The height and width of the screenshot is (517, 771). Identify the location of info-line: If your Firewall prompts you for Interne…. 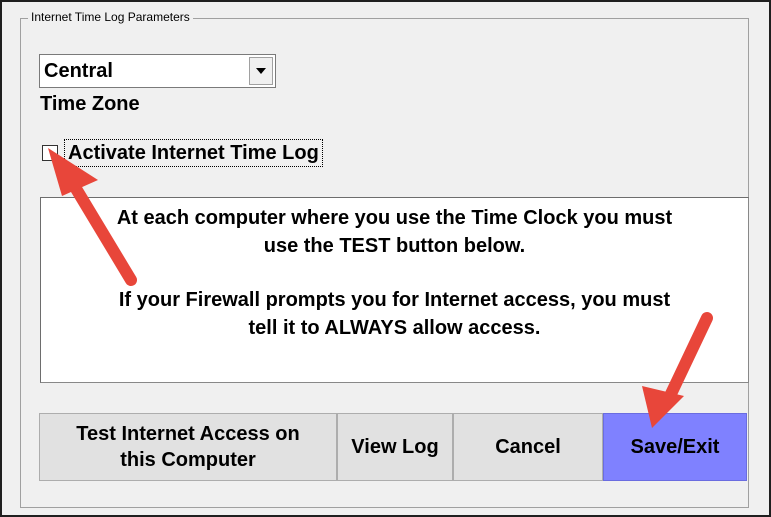
(394, 300).